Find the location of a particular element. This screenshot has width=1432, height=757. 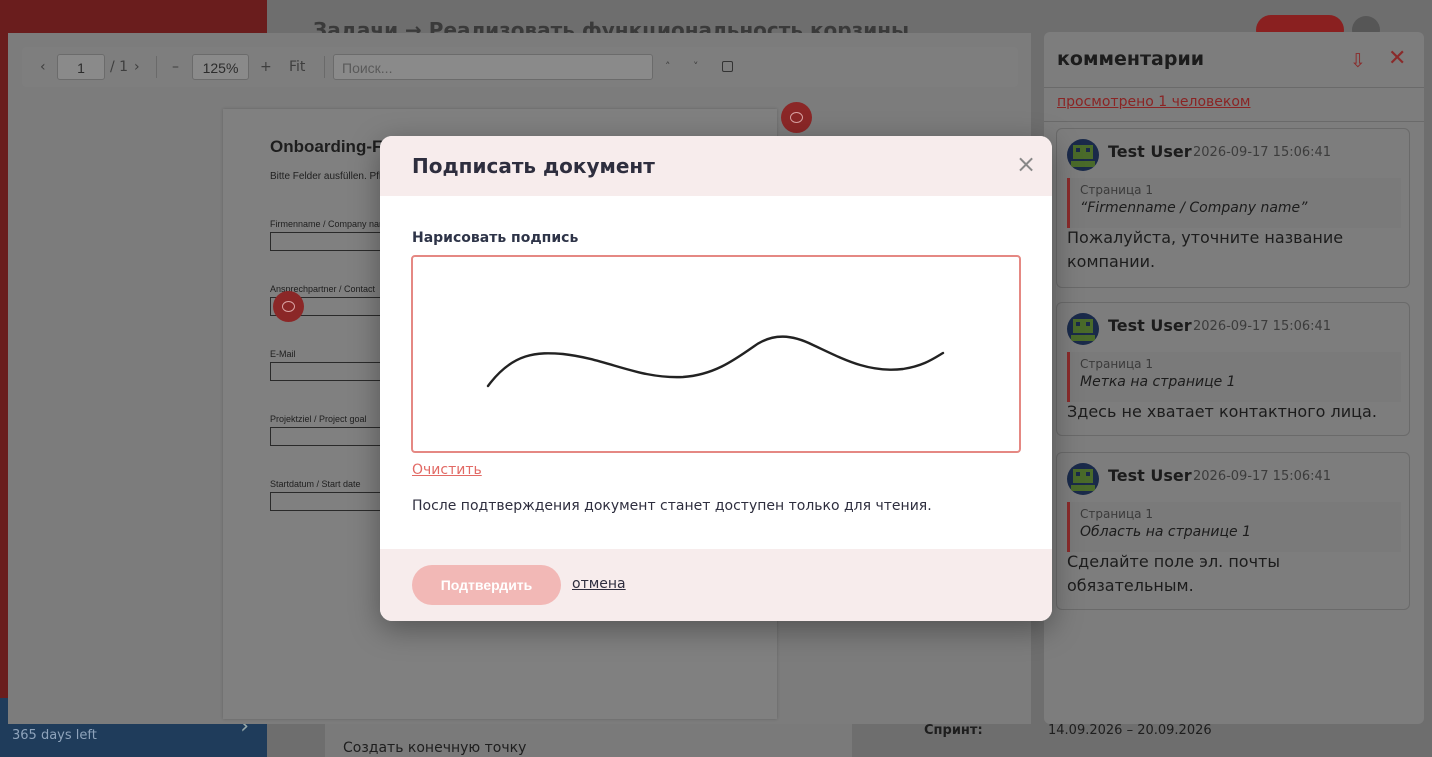

draw-signature-label: Нарисовать подпись is located at coordinates (495, 238).